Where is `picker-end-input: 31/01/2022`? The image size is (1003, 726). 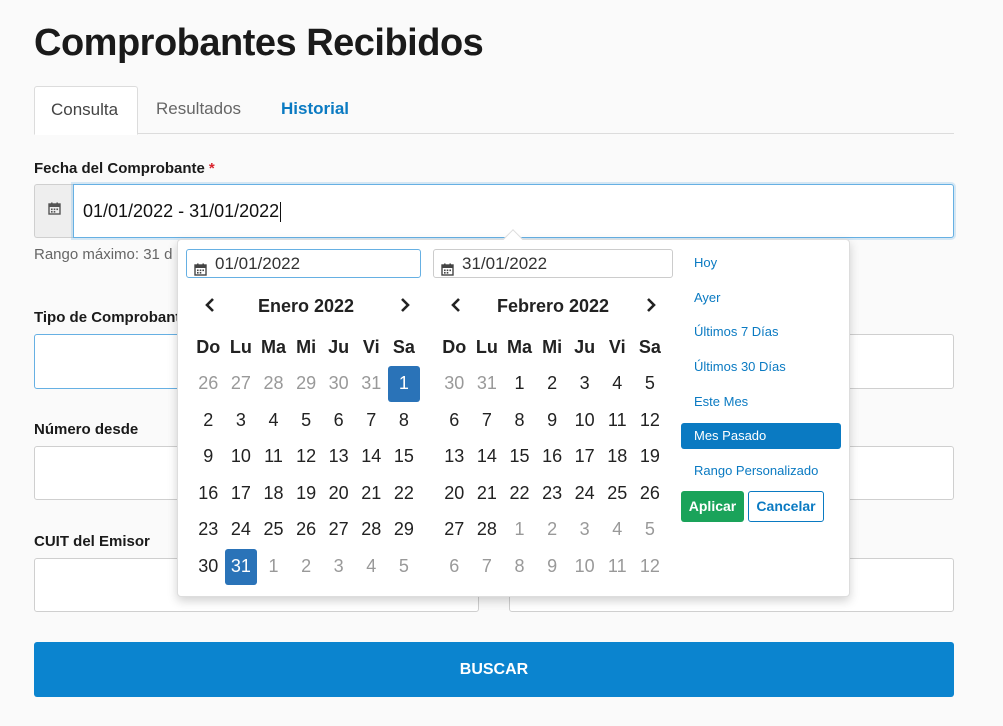 picker-end-input: 31/01/2022 is located at coordinates (553, 263).